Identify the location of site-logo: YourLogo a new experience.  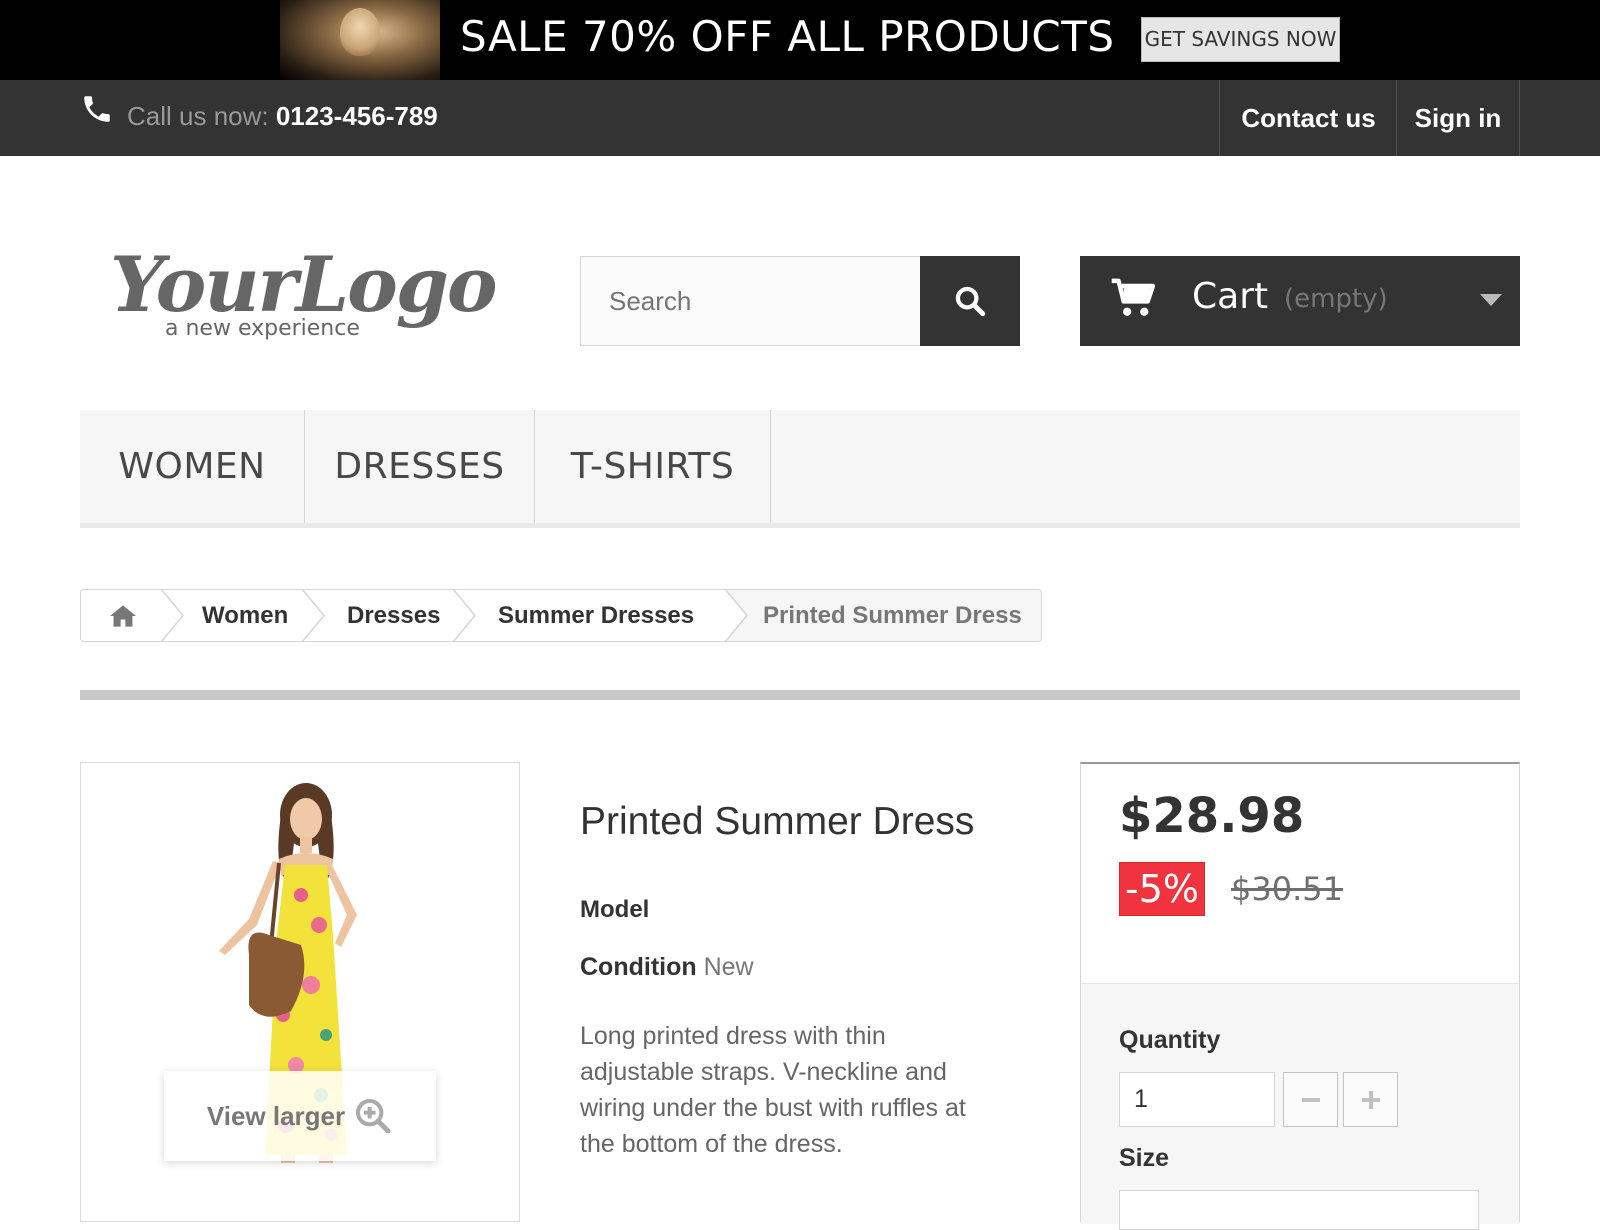
(304, 295).